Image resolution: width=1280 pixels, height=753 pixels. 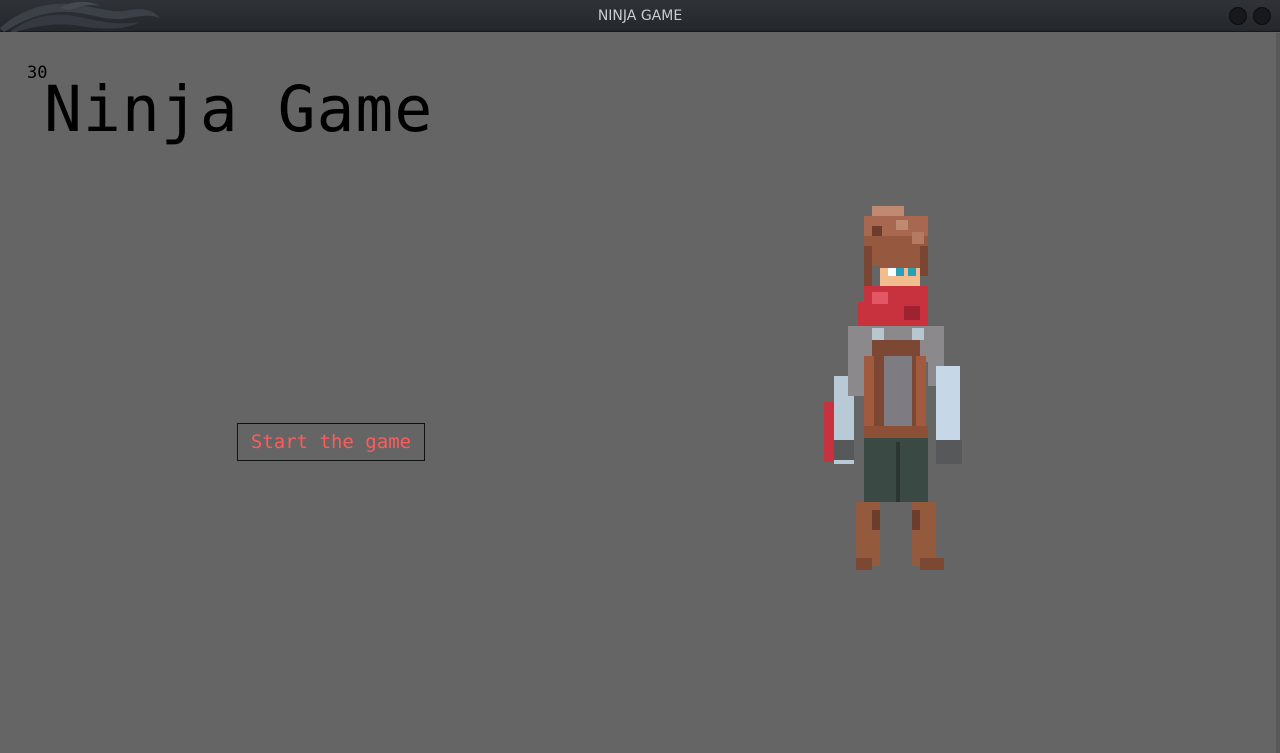 I want to click on window-border, so click(x=1278, y=393).